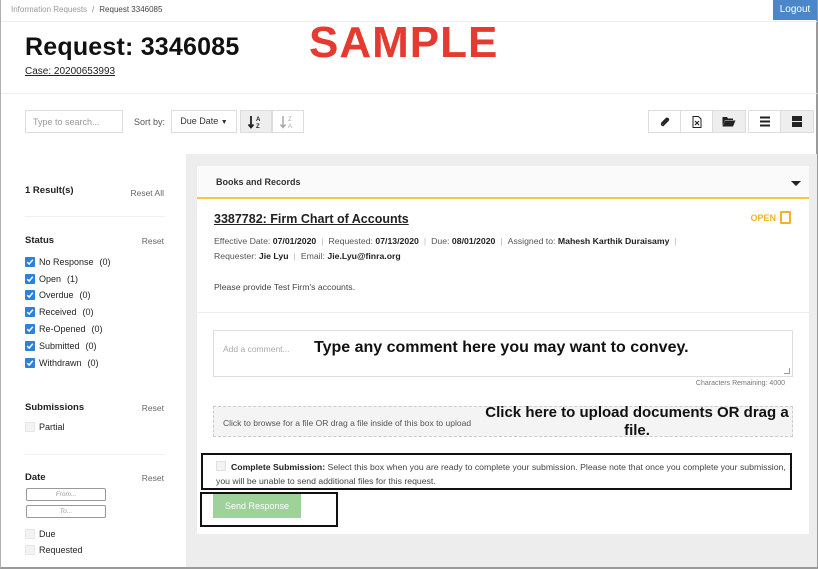  What do you see at coordinates (70, 71) in the screenshot?
I see `case-link: Case: 20200653993` at bounding box center [70, 71].